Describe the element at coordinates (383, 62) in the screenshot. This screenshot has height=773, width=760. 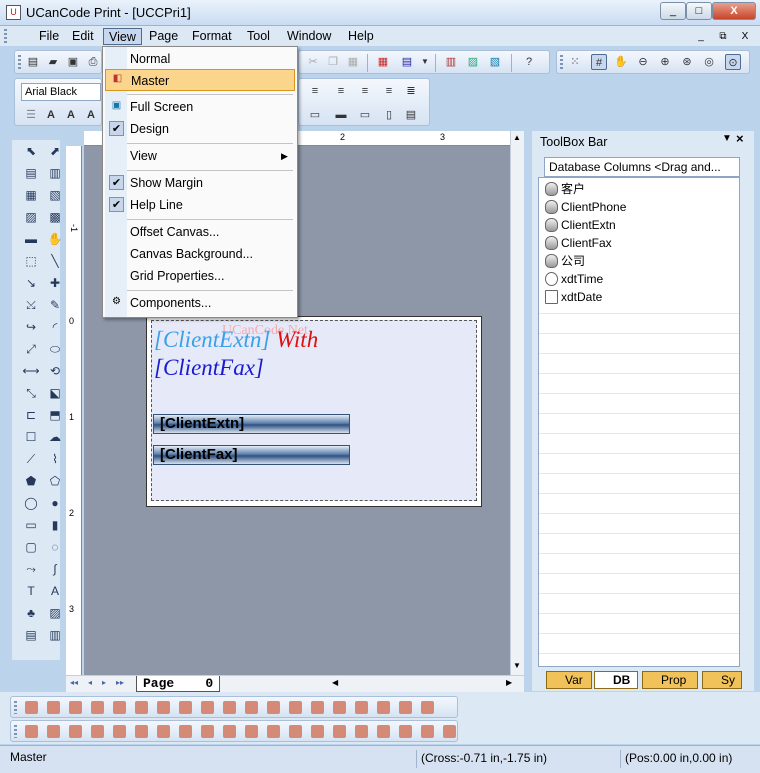
I see `grid-red-icon: ▦` at that location.